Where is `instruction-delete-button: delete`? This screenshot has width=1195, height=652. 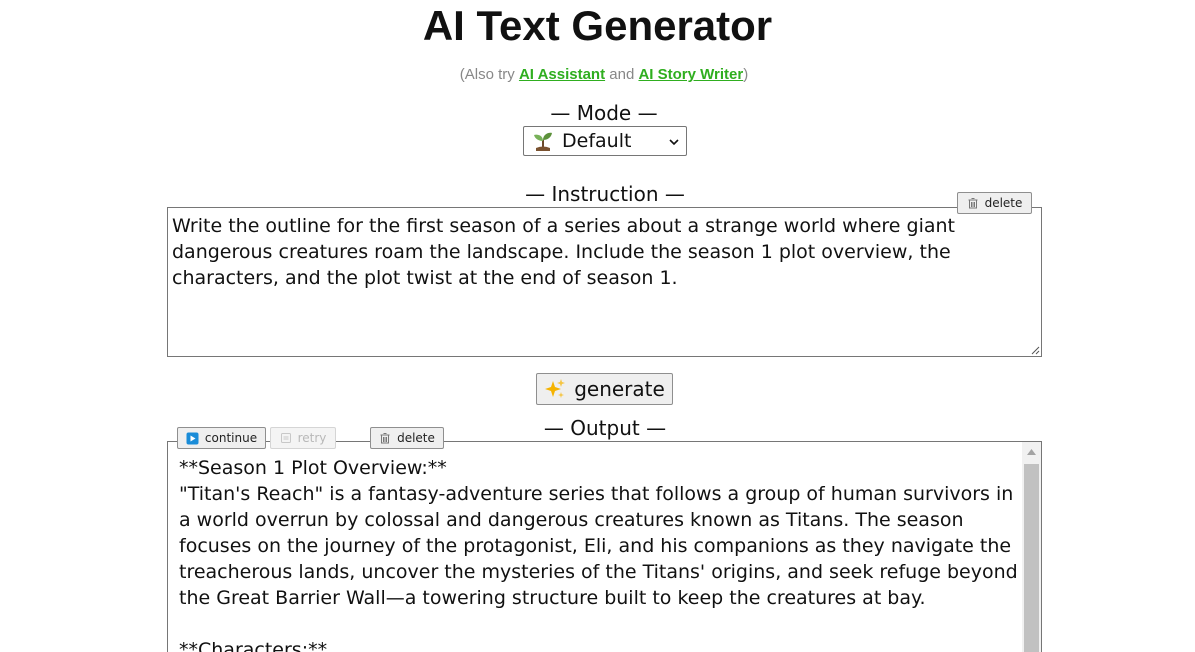 instruction-delete-button: delete is located at coordinates (994, 203).